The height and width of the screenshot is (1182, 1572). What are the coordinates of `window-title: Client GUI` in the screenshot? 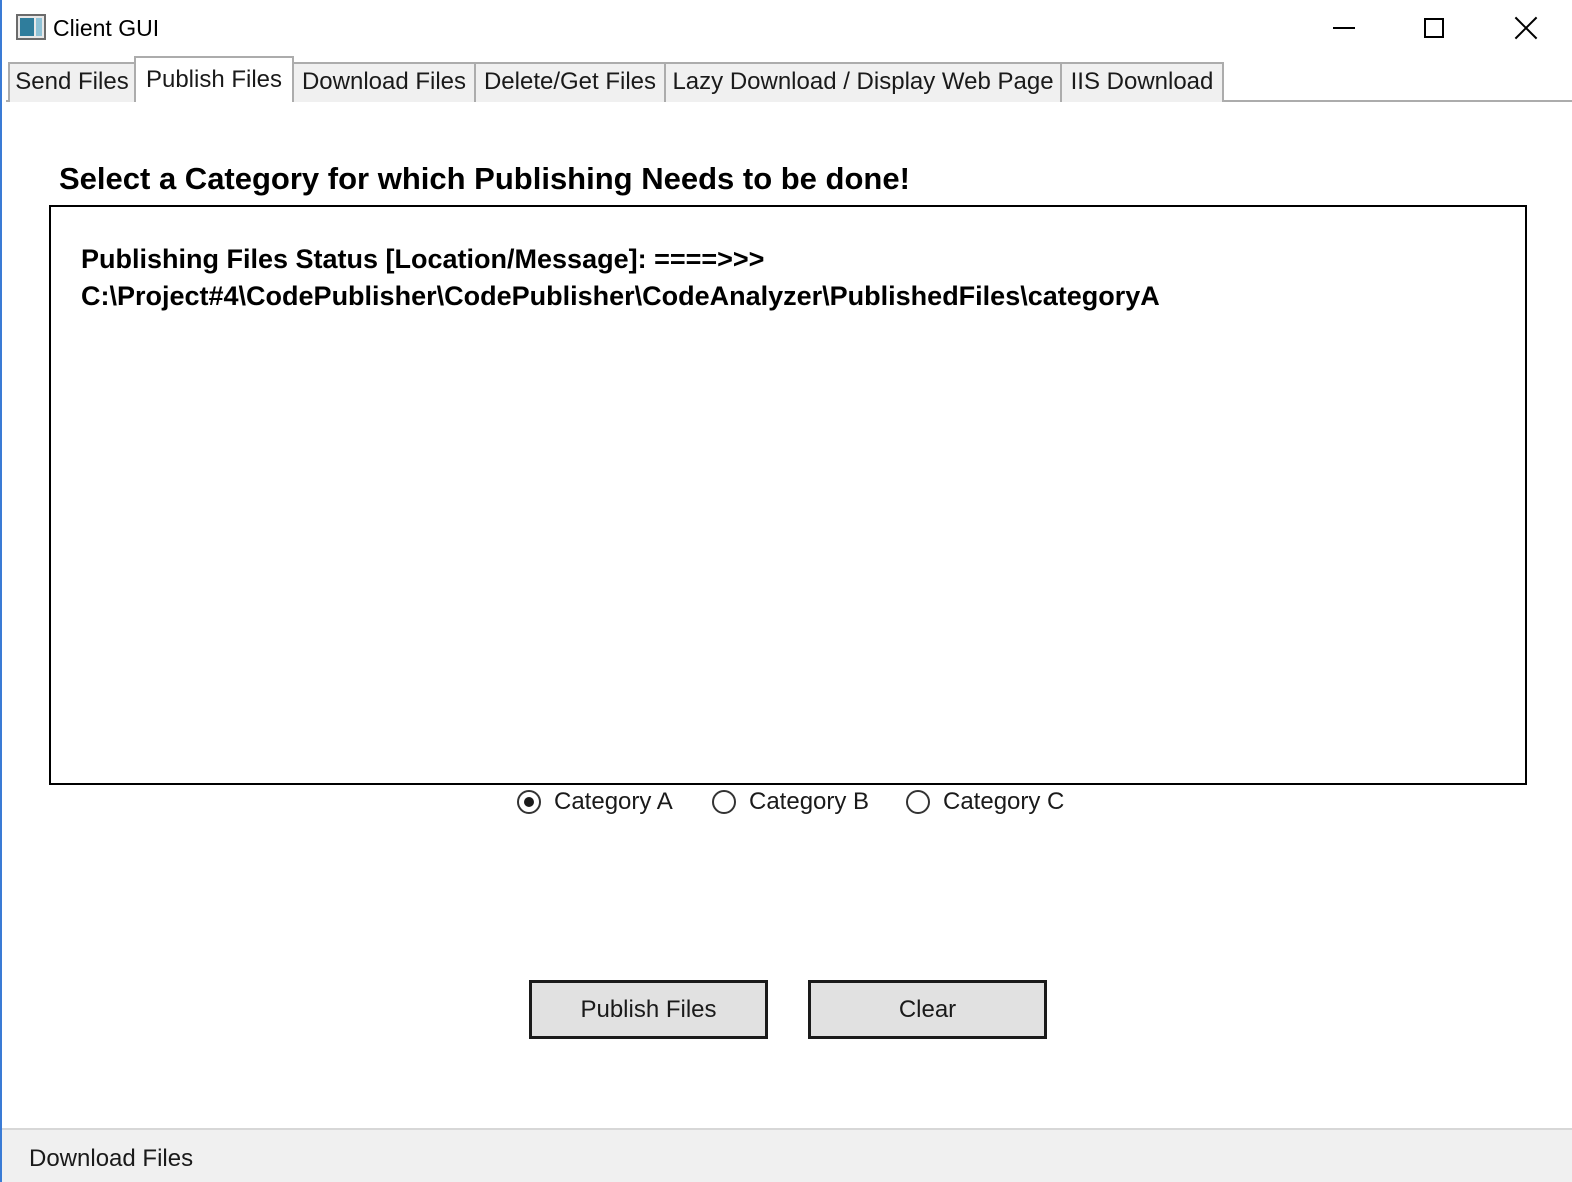 It's located at (106, 28).